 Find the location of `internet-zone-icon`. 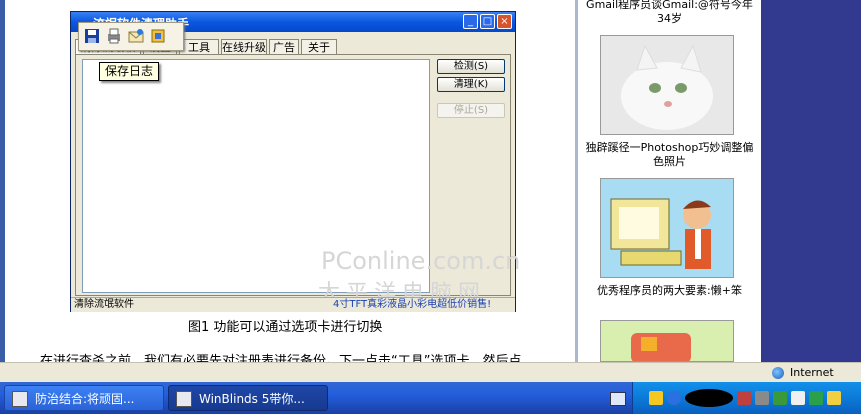

internet-zone-icon is located at coordinates (778, 373).